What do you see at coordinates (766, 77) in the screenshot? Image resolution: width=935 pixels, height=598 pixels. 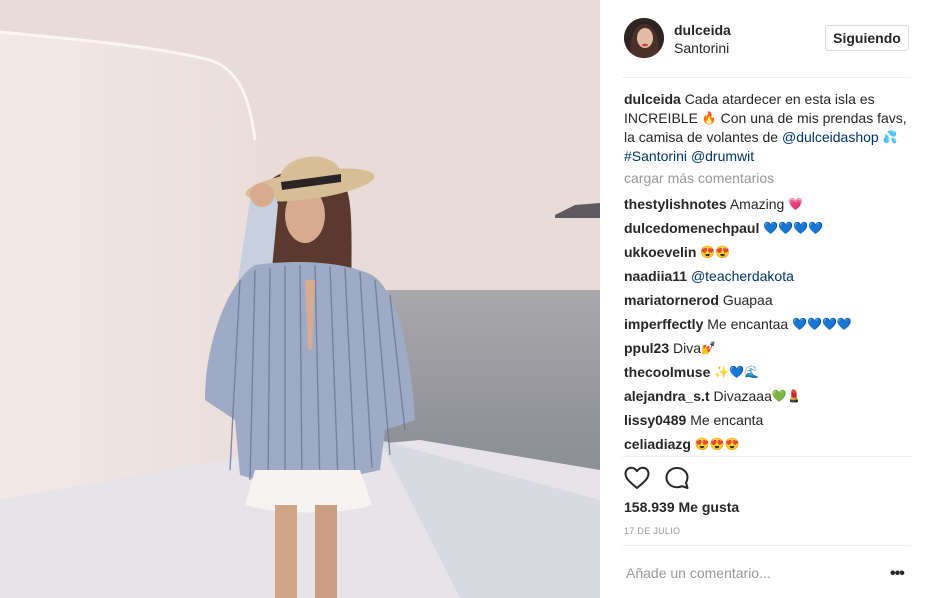 I see `header-divider` at bounding box center [766, 77].